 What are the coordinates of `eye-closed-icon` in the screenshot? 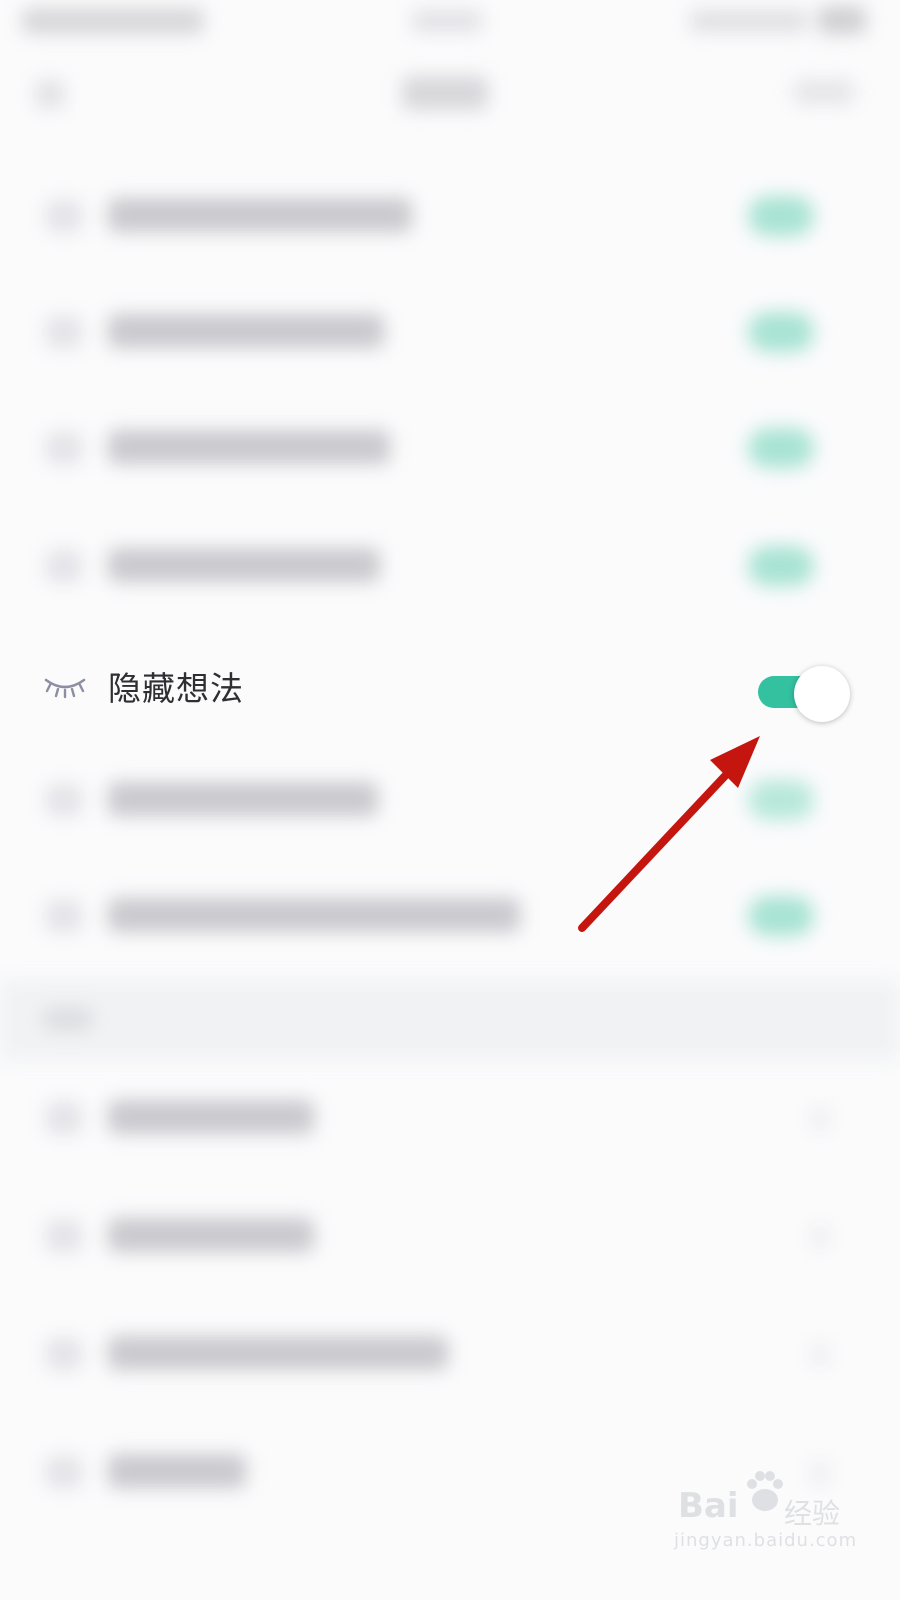 It's located at (65, 688).